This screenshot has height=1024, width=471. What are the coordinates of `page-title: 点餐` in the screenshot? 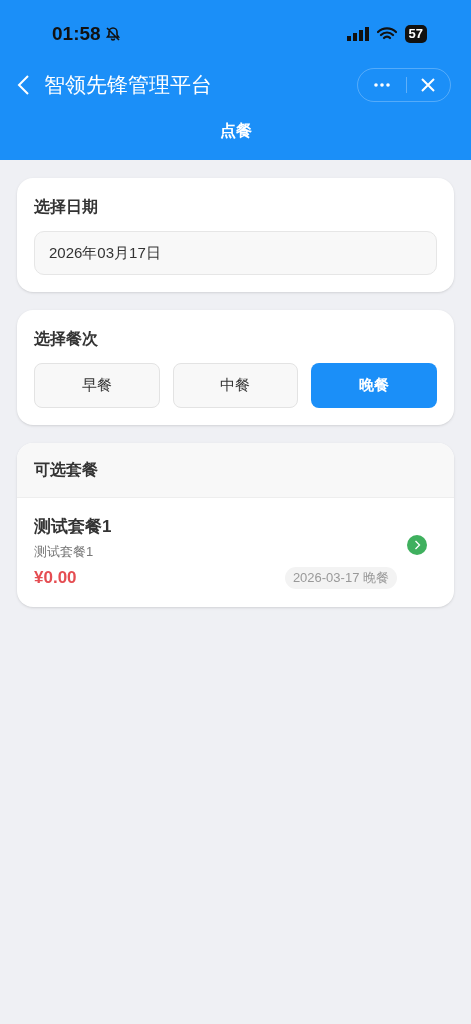 It's located at (235, 131).